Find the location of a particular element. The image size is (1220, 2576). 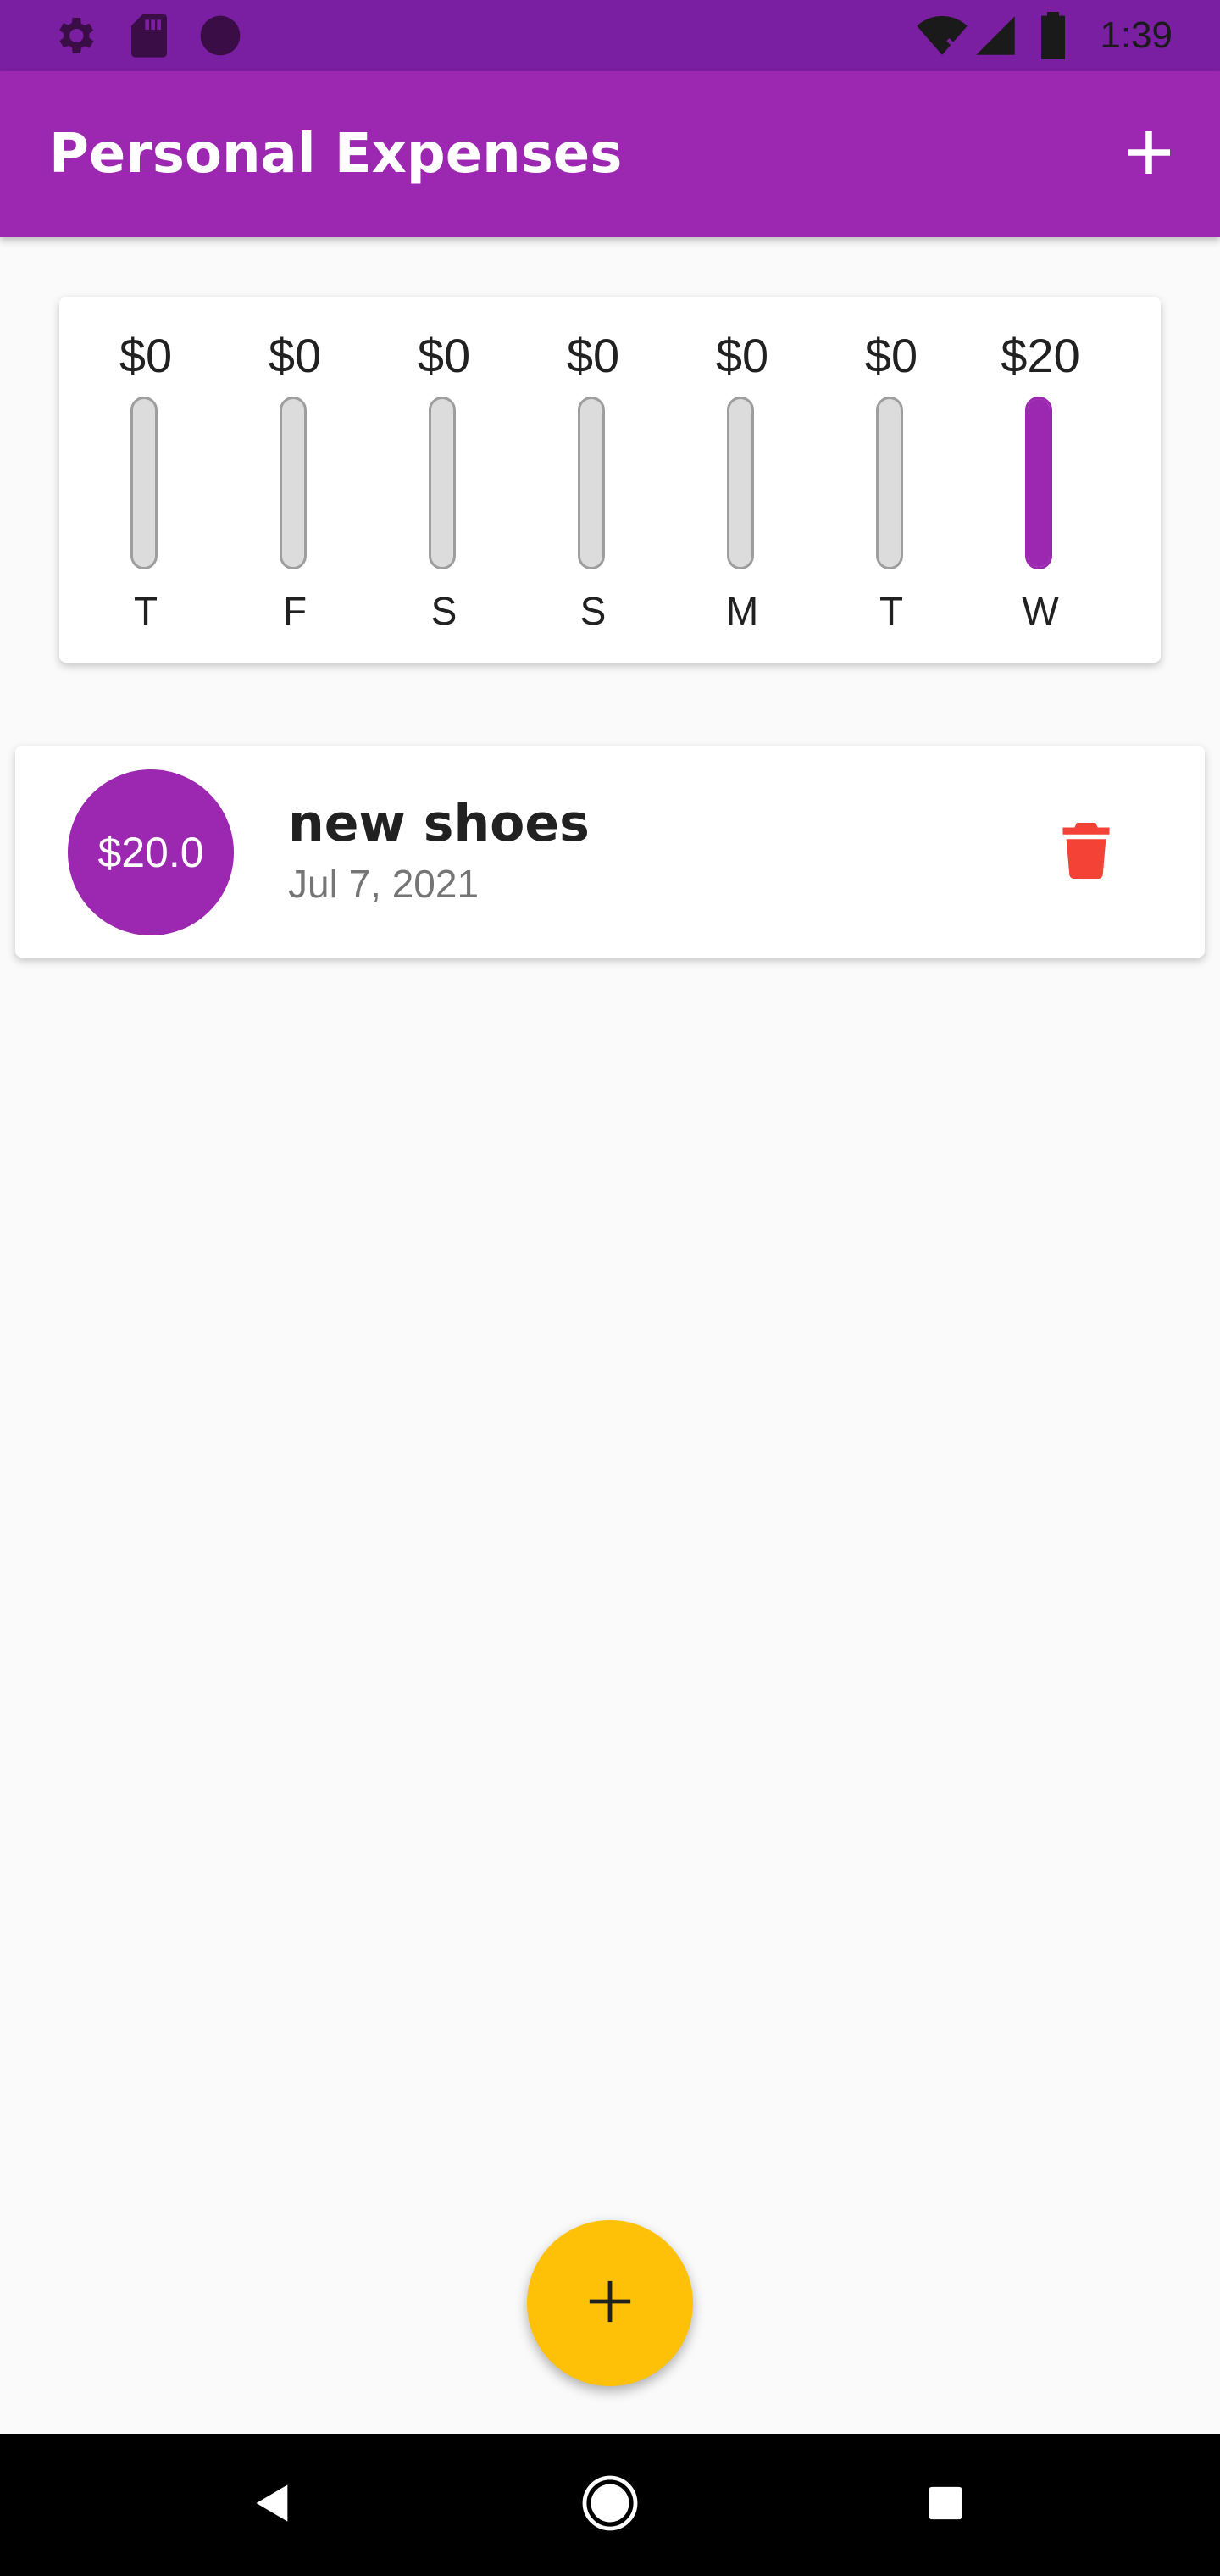

bar-amount-label: $20 is located at coordinates (1040, 355).